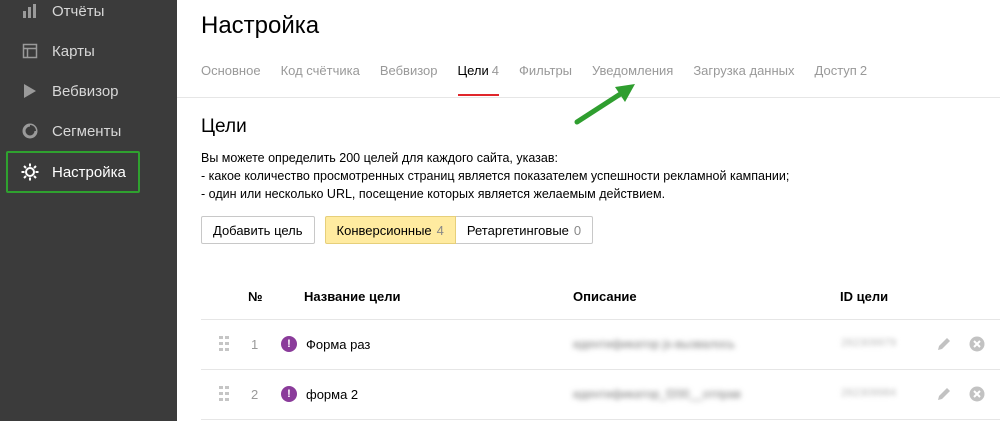  Describe the element at coordinates (352, 296) in the screenshot. I see `column-header-name: Название цели` at that location.